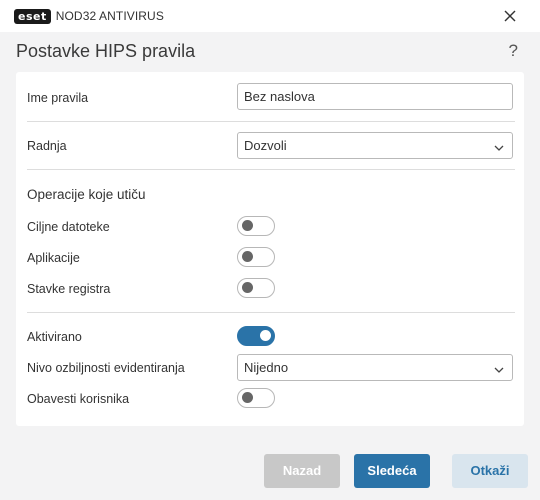 The height and width of the screenshot is (500, 540). Describe the element at coordinates (266, 367) in the screenshot. I see `log-severity-select-value: Nijedno` at that location.